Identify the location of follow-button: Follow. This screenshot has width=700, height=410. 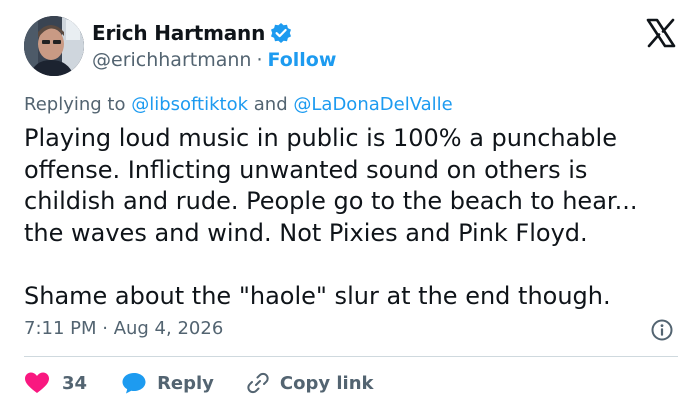
(302, 60).